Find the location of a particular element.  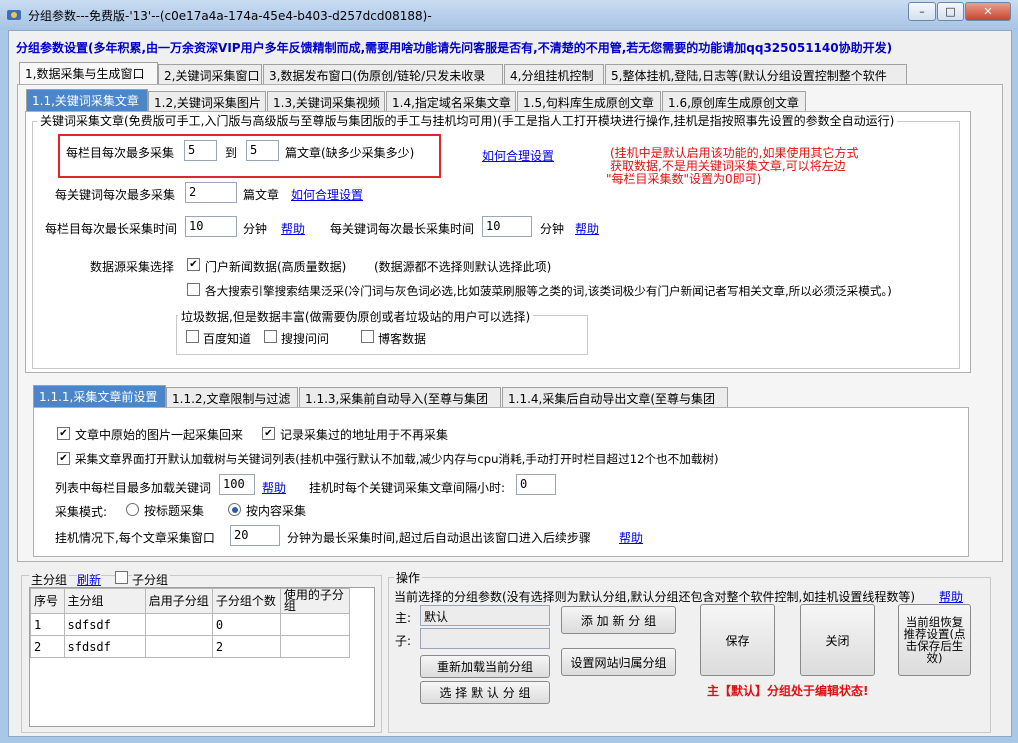

save-button: 保存 is located at coordinates (737, 640).